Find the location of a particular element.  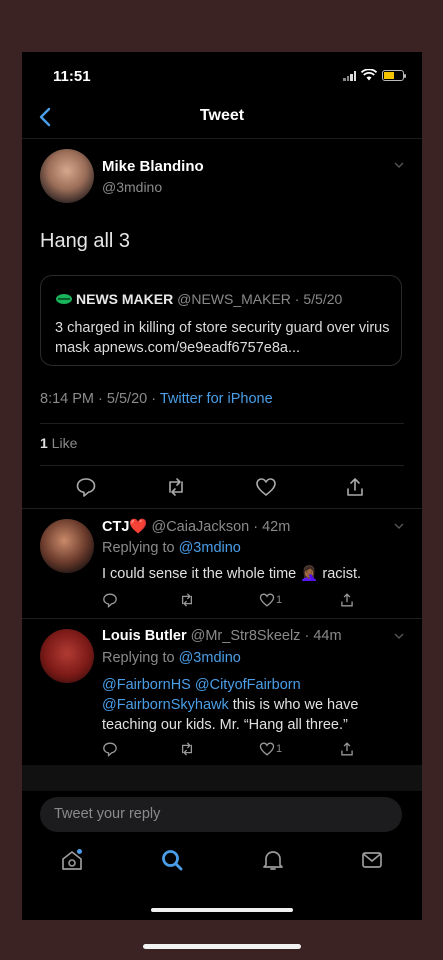

tweet-source-link: Twitter for iPhone is located at coordinates (216, 399).